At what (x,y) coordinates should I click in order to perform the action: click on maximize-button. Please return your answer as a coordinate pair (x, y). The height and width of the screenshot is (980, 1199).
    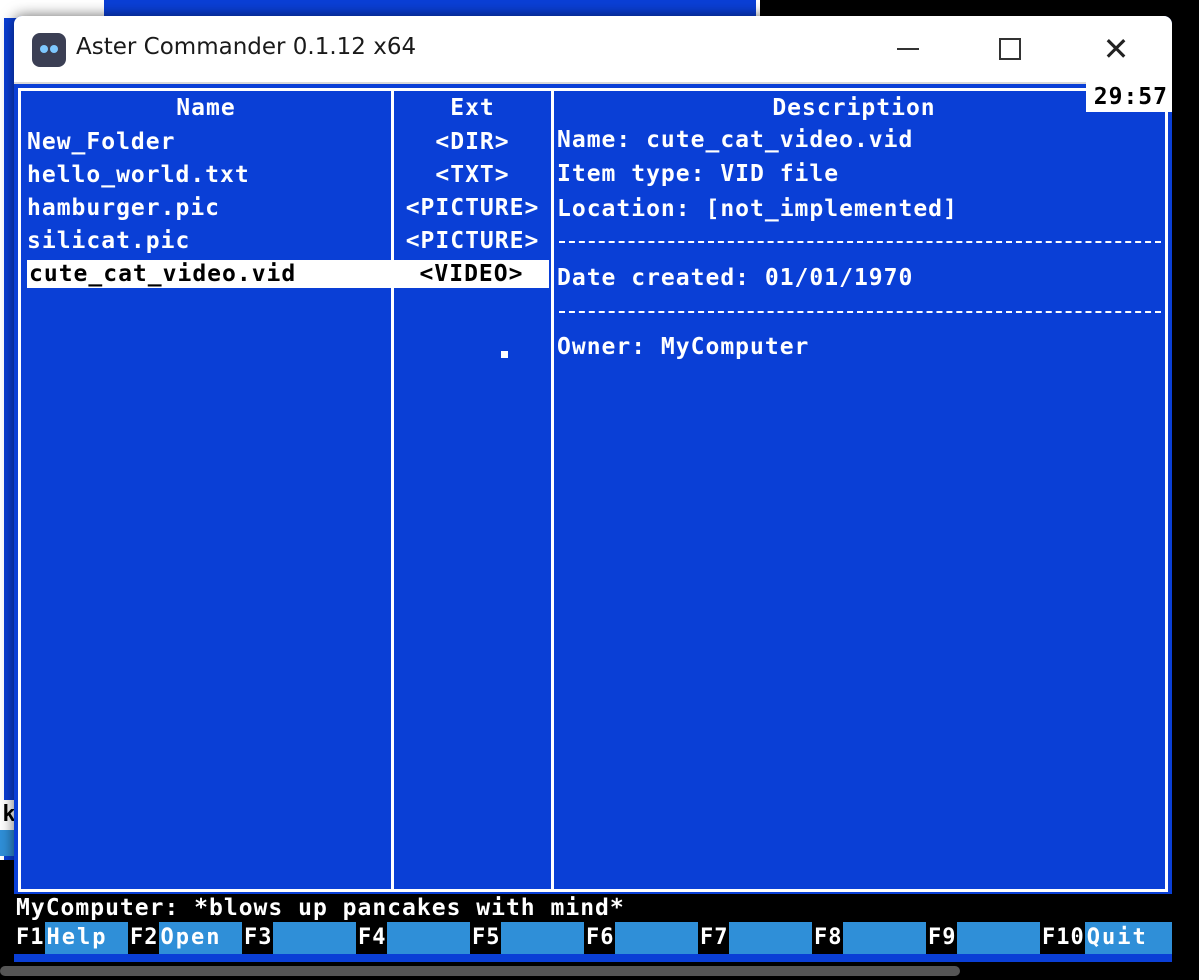
    Looking at the image, I should click on (1010, 49).